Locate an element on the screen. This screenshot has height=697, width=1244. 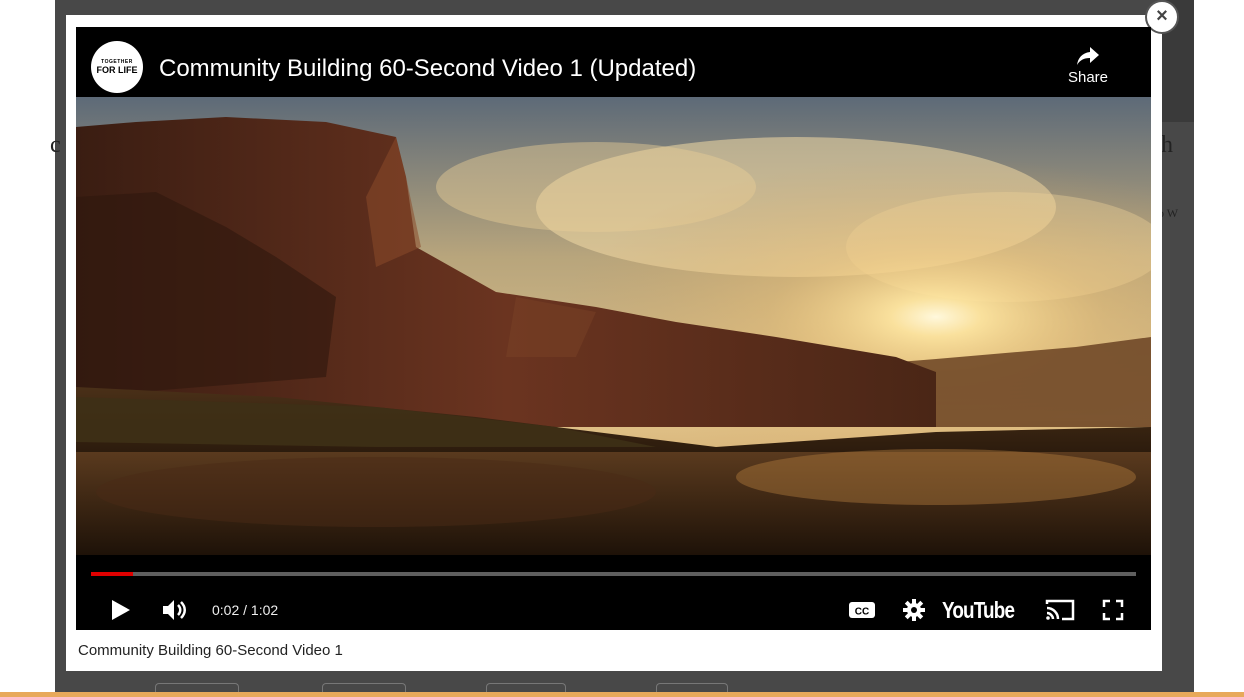
video-caption: Community Building 60-Second Video 1 is located at coordinates (210, 650).